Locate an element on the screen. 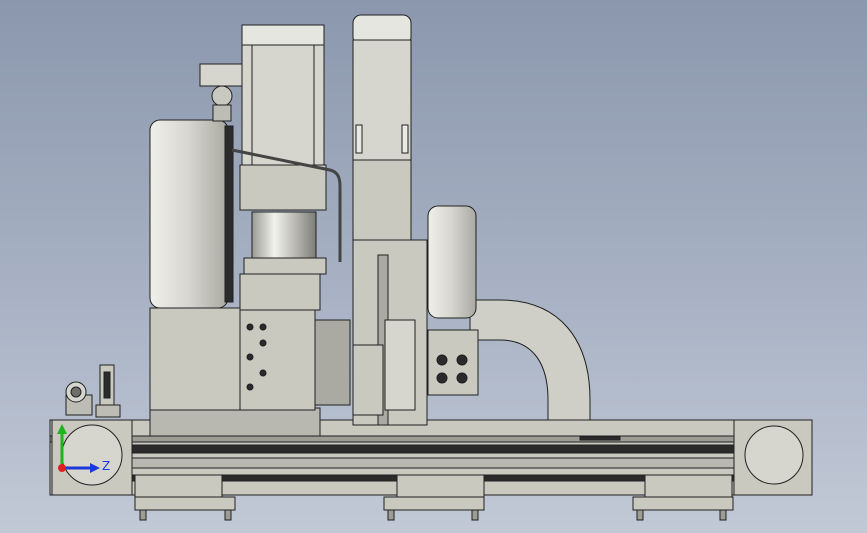  cable-carrier is located at coordinates (530, 362).